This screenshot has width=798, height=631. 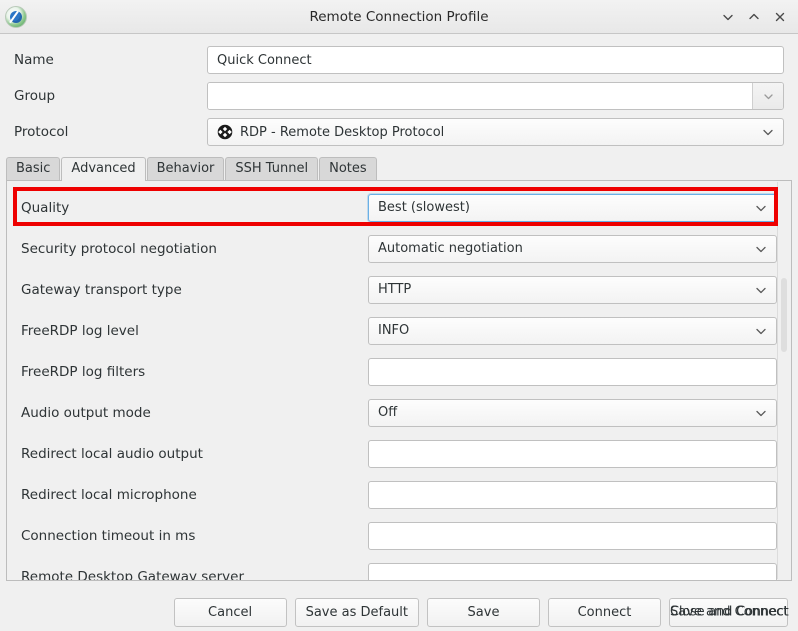 I want to click on remmina-app-icon, so click(x=16, y=16).